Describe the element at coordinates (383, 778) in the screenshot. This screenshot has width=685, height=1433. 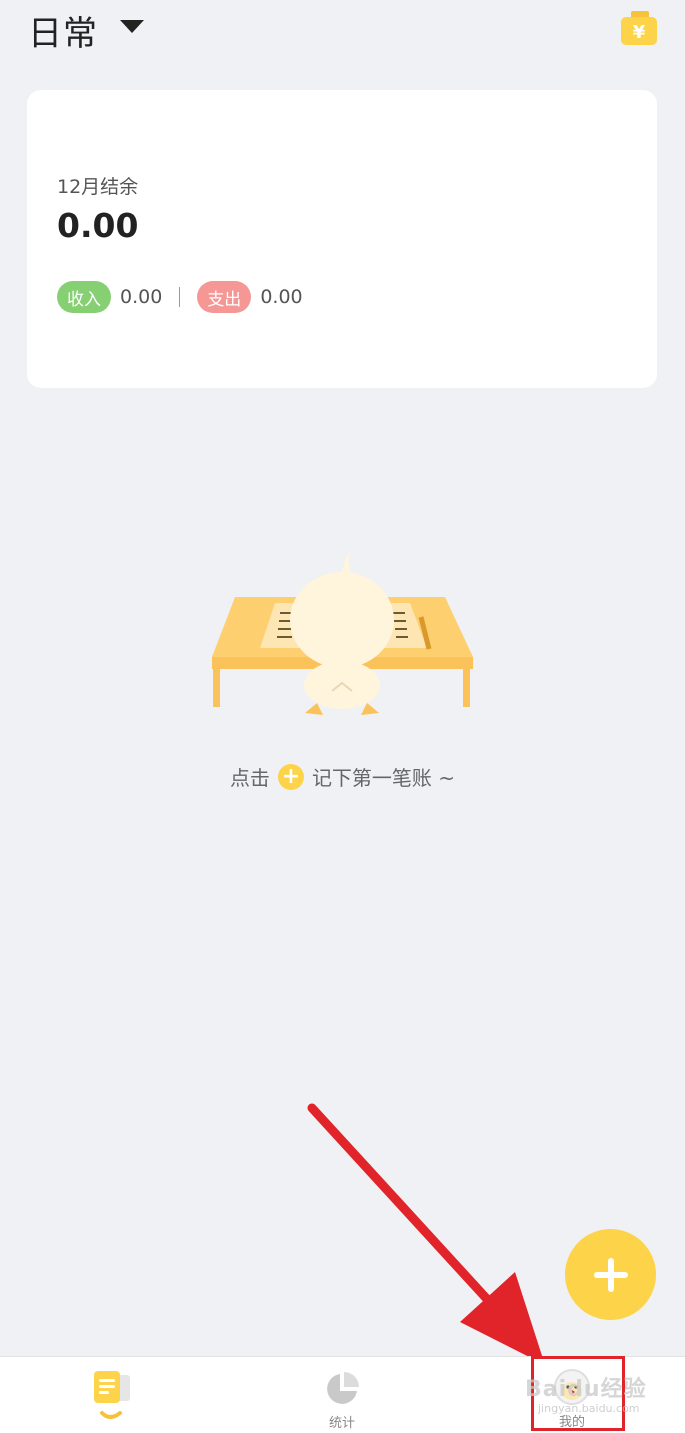
I see `hint-text-after: 记下第一笔账 ~` at that location.